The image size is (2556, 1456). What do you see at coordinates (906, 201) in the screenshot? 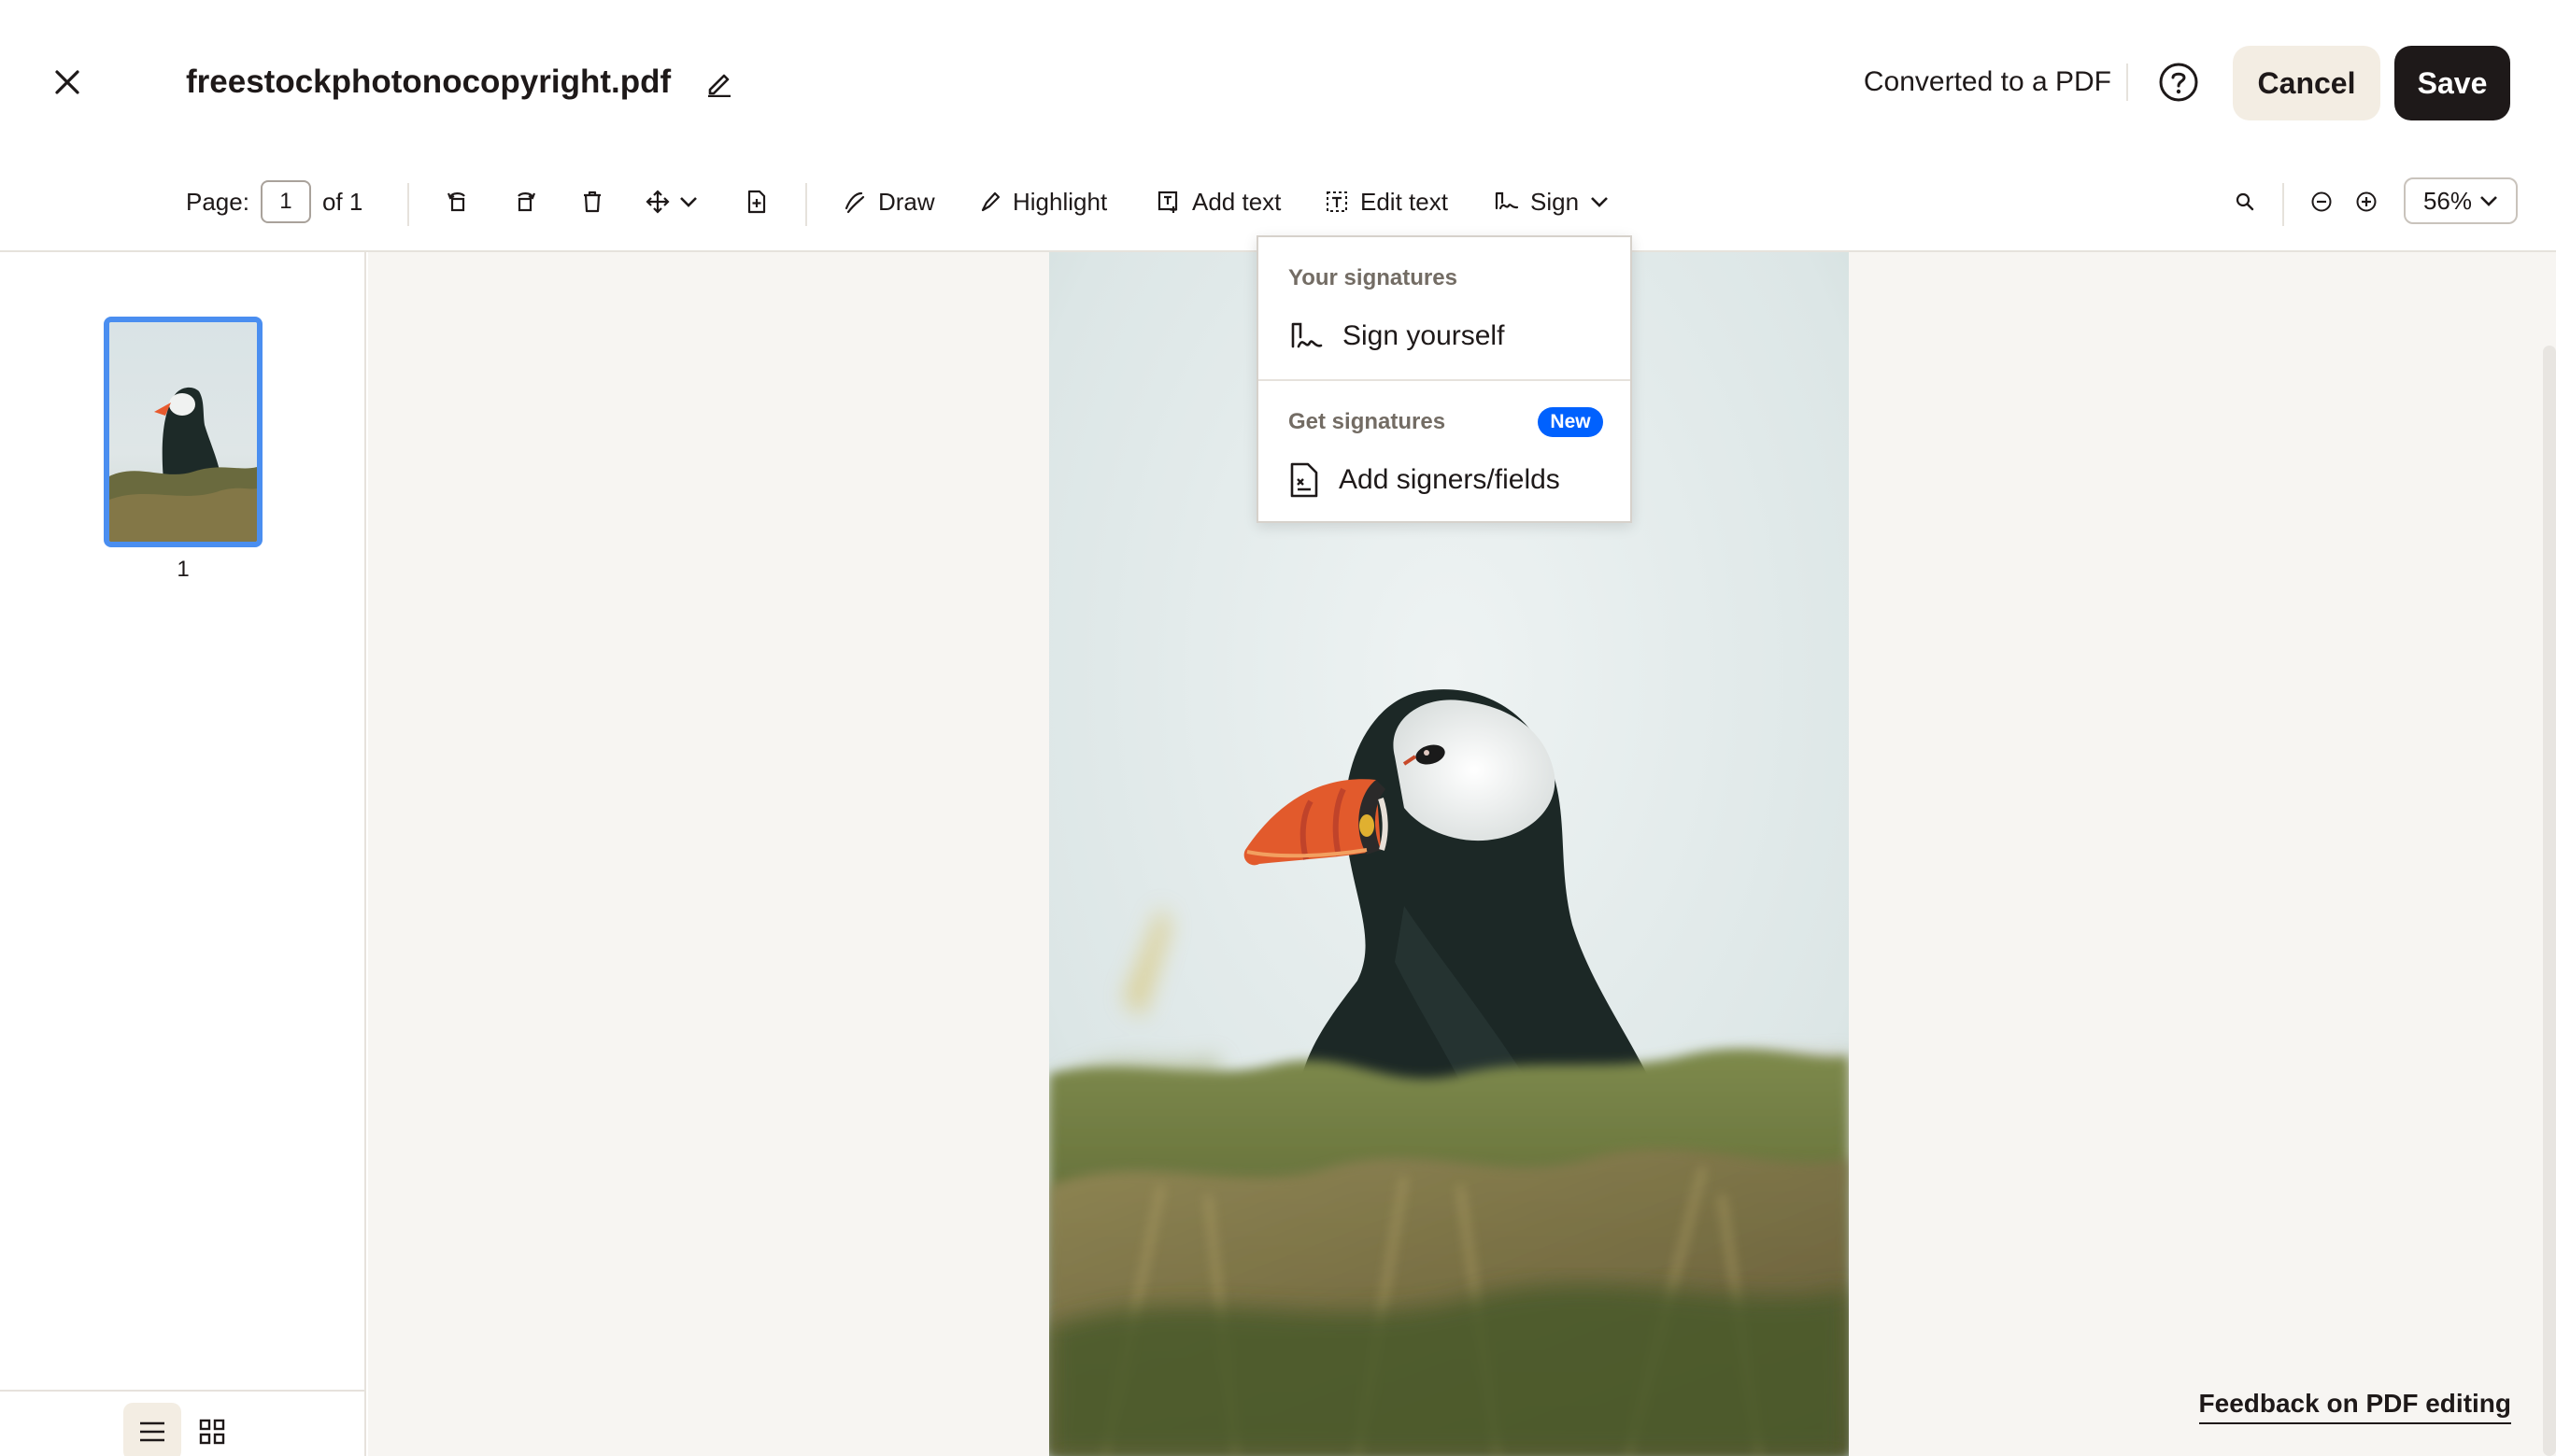
I see `draw-label: Draw` at bounding box center [906, 201].